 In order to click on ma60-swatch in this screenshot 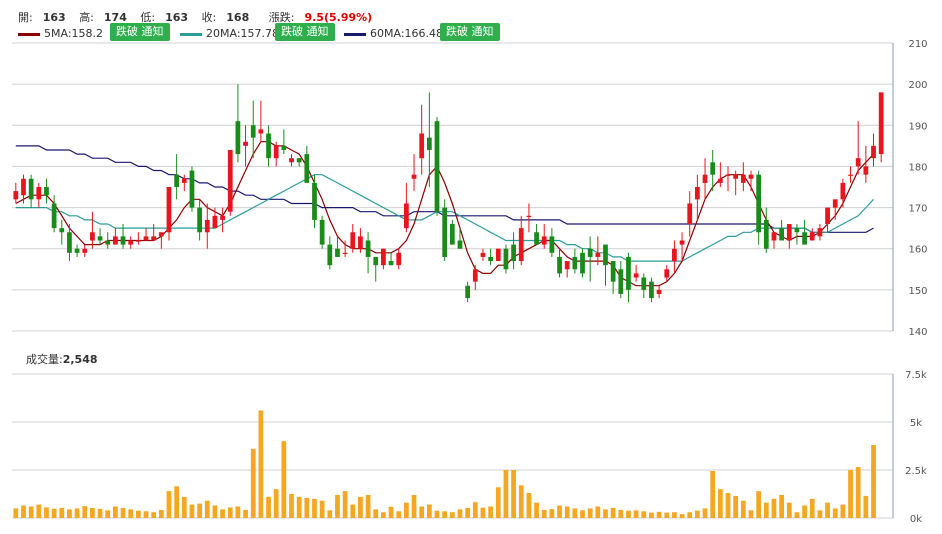, I will do `click(355, 34)`.